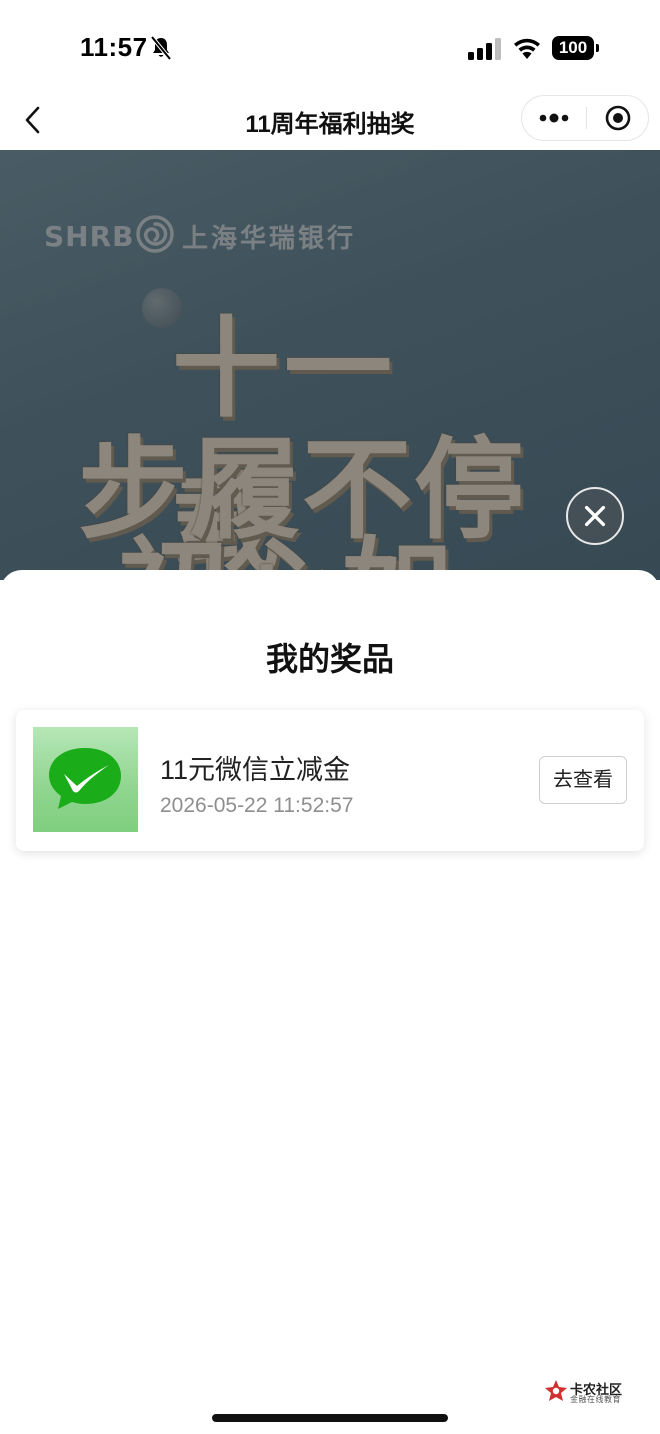 The width and height of the screenshot is (660, 1434). I want to click on back-arrow-icon, so click(35, 120).